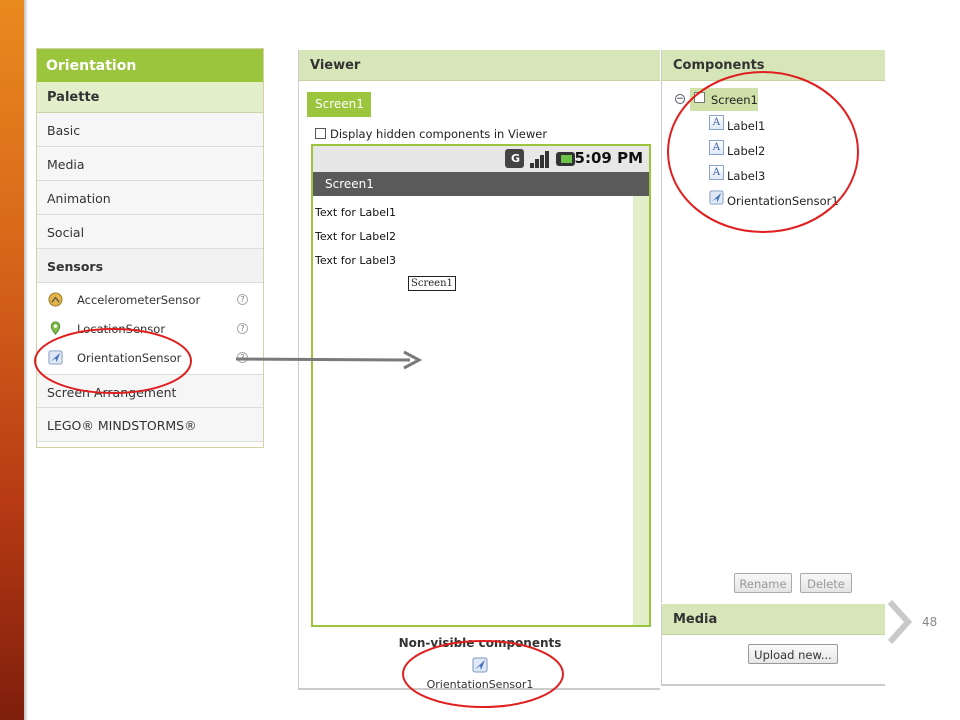 This screenshot has width=960, height=720. Describe the element at coordinates (339, 104) in the screenshot. I see `screen-select-button: Screen1` at that location.